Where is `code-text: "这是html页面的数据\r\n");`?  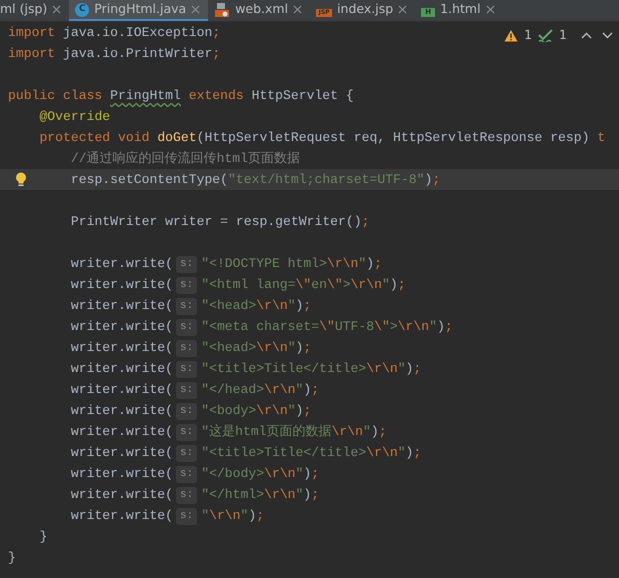 code-text: "这是html页面的数据\r\n"); is located at coordinates (294, 431).